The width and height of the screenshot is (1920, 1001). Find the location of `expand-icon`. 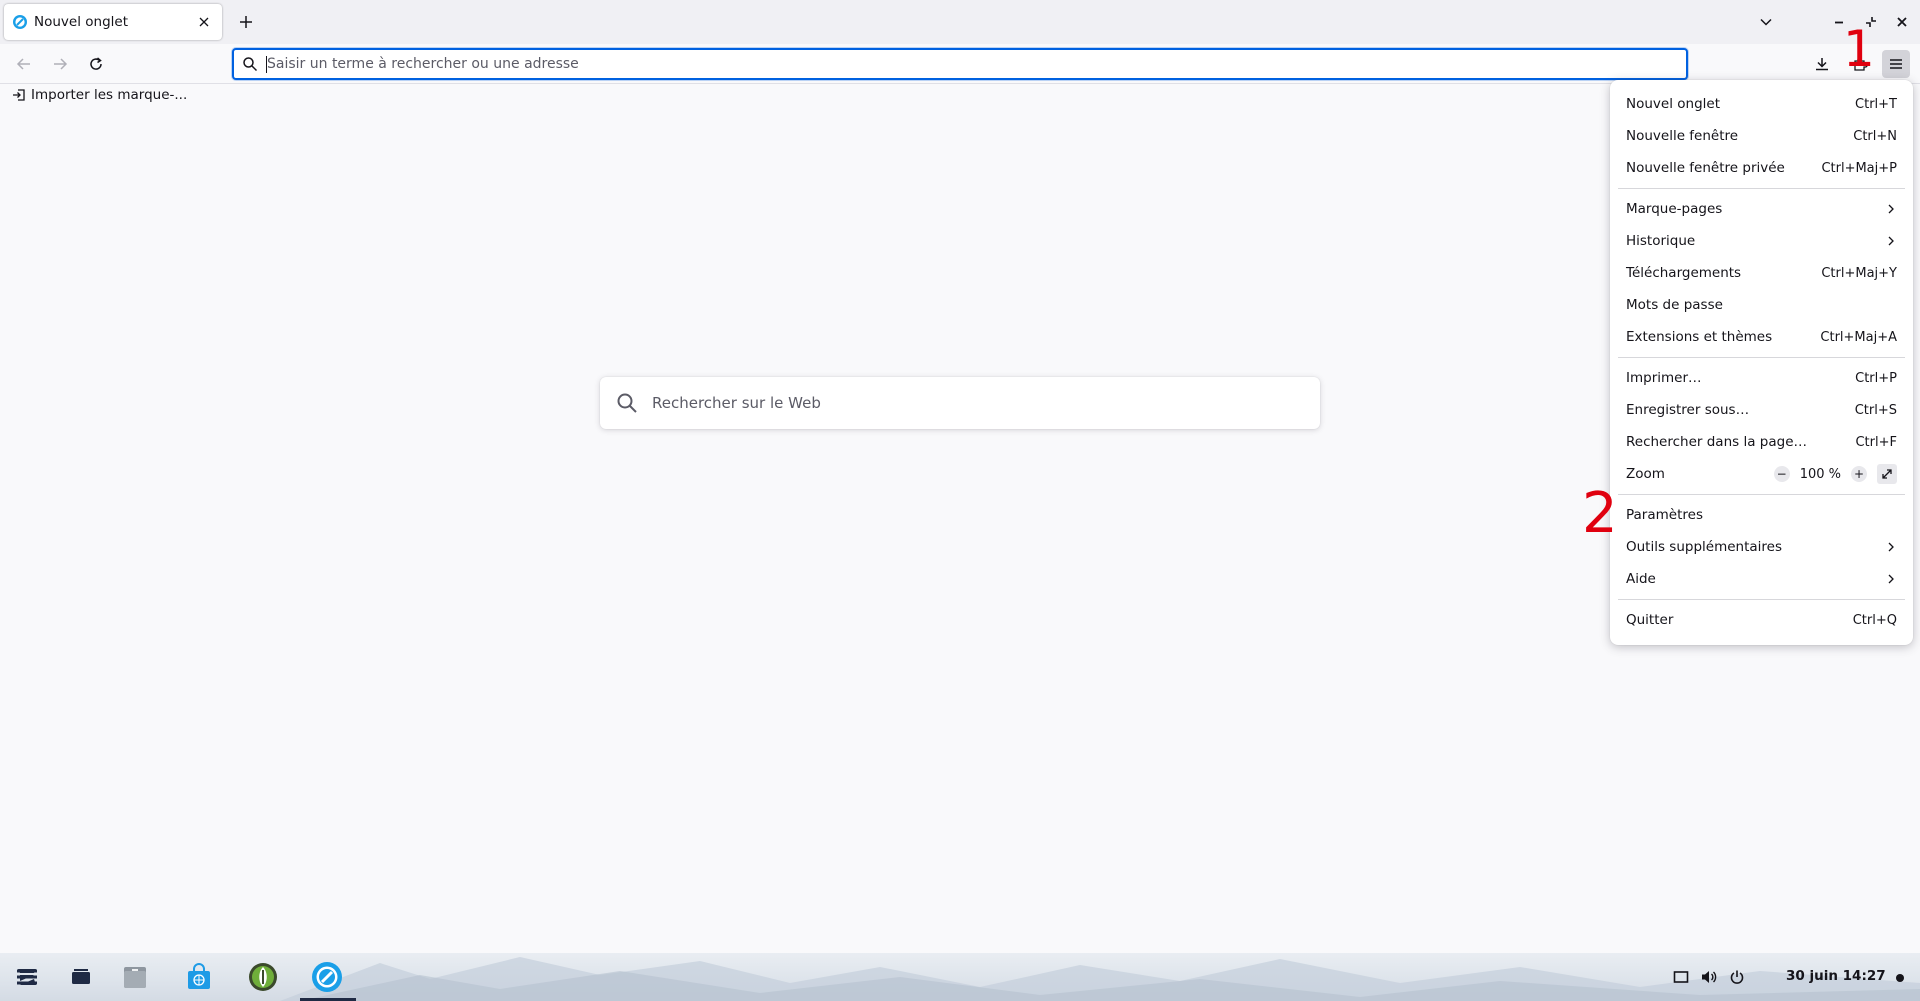

expand-icon is located at coordinates (1887, 474).